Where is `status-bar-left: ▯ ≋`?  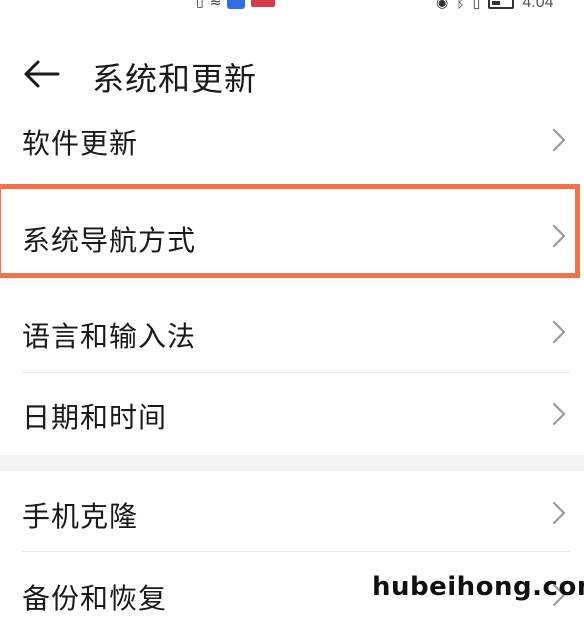 status-bar-left: ▯ ≋ is located at coordinates (236, 5).